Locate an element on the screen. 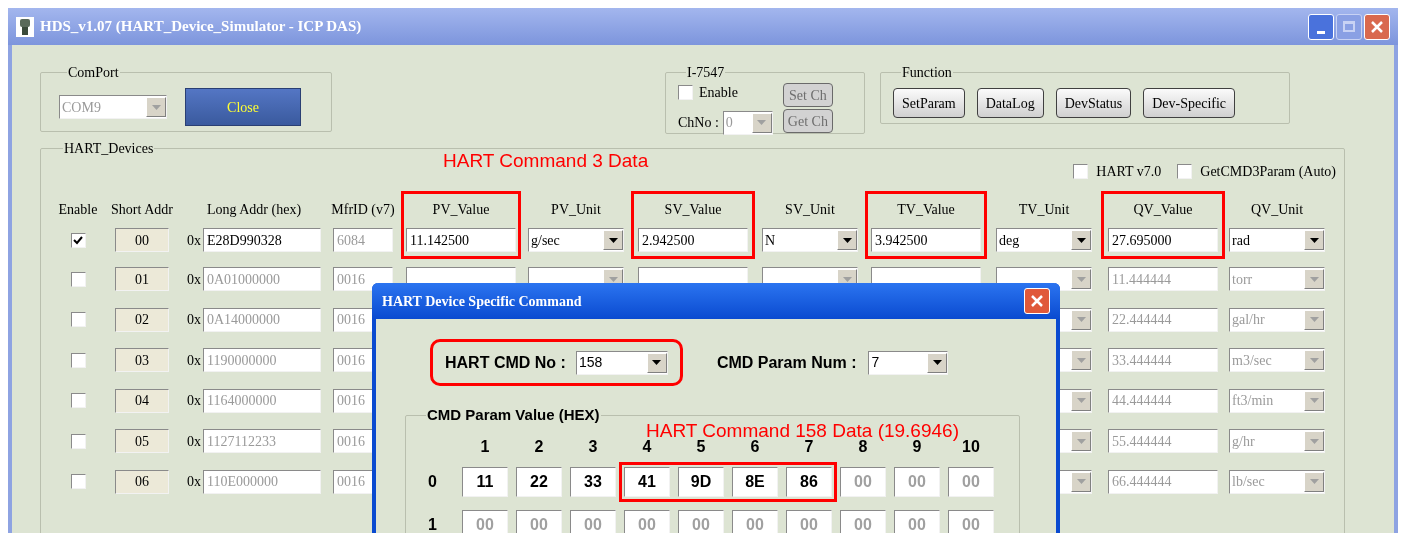 The image size is (1405, 533). dropdown: 7 is located at coordinates (908, 362).